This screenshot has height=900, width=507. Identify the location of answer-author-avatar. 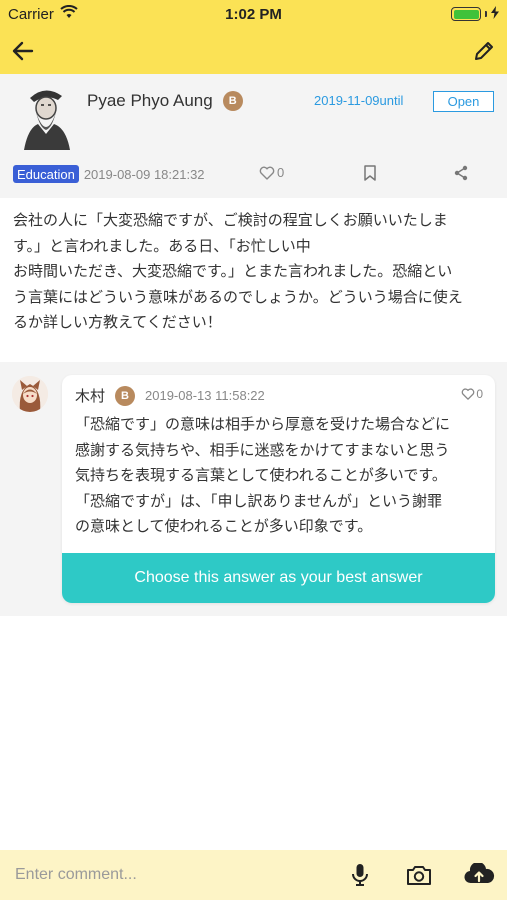
(30, 394).